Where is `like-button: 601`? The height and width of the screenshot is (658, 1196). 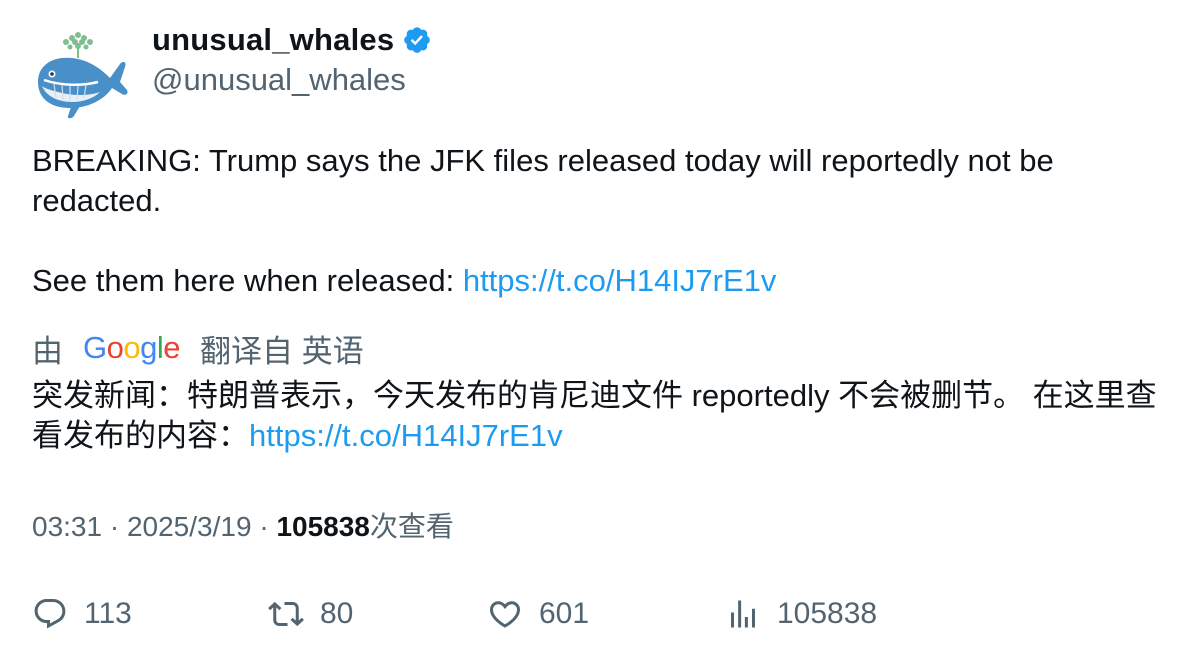
like-button: 601 is located at coordinates (538, 614).